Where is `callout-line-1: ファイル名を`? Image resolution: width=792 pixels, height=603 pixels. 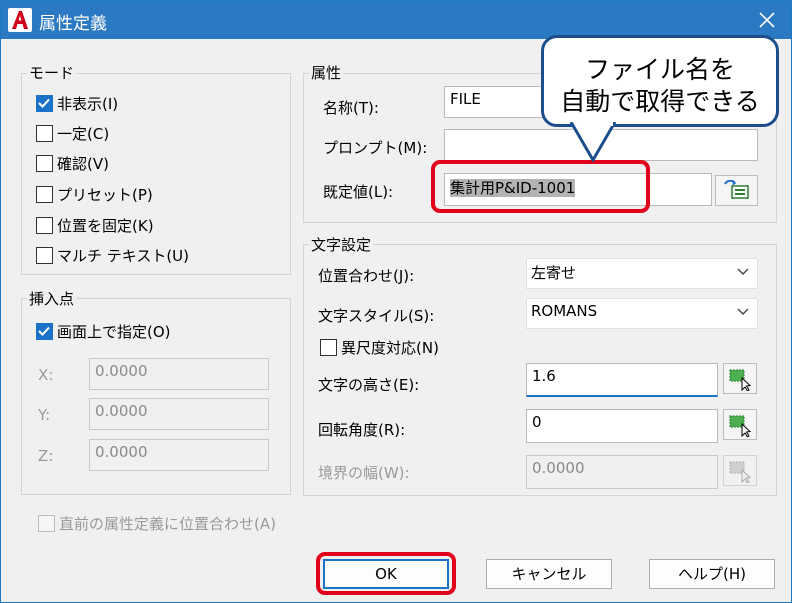
callout-line-1: ファイル名を is located at coordinates (659, 69).